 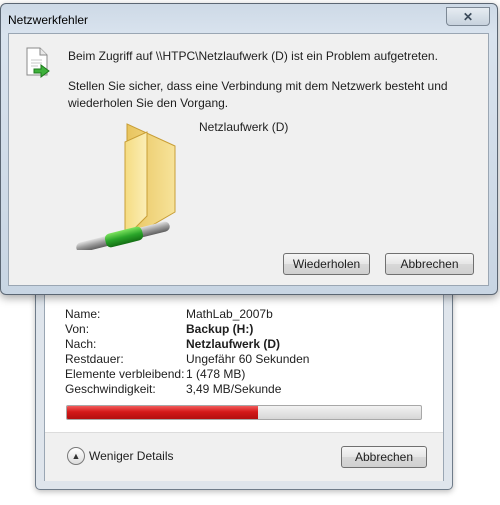 I want to click on copy-cancel-button: Abbrechen, so click(x=384, y=457).